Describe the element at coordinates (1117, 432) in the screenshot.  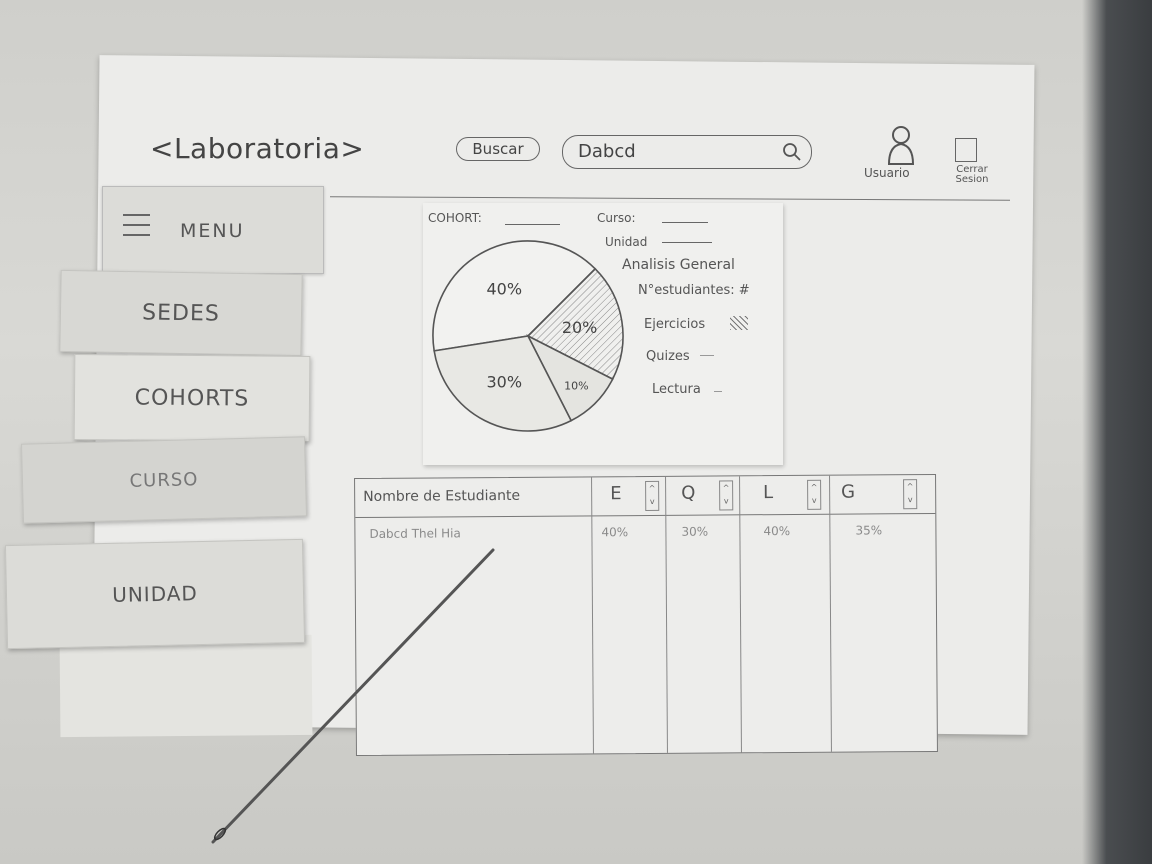
I see `background-edge` at that location.